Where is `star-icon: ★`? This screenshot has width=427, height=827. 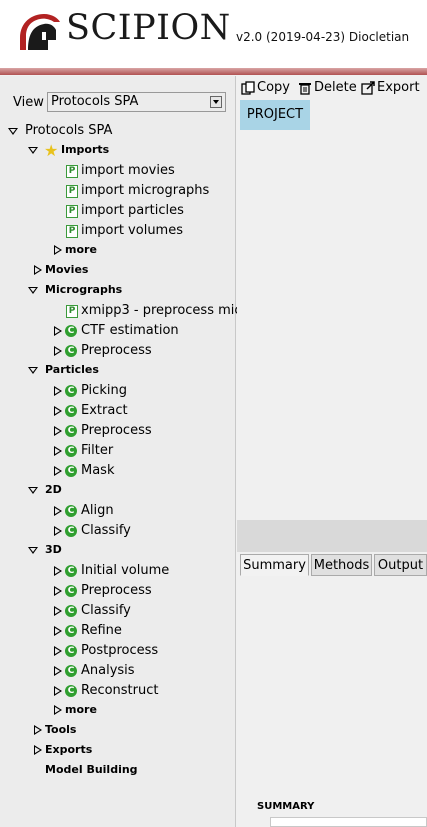
star-icon: ★ is located at coordinates (51, 150).